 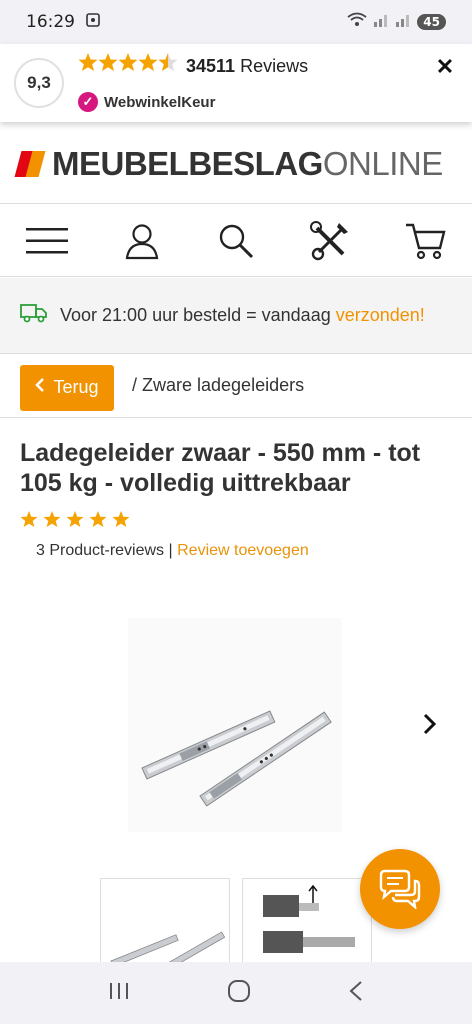 I want to click on user-icon, so click(x=142, y=241).